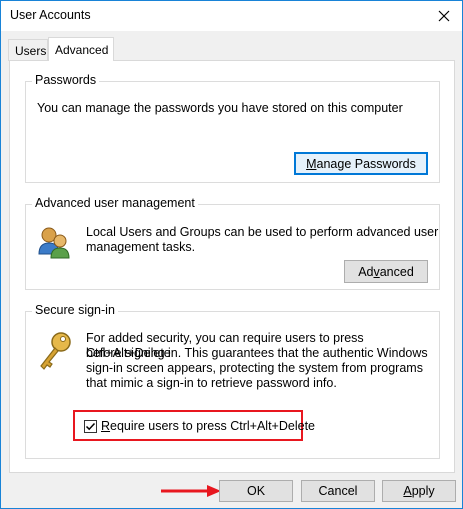  Describe the element at coordinates (75, 310) in the screenshot. I see `secure-sign-in-title: Secure sign-in` at that location.